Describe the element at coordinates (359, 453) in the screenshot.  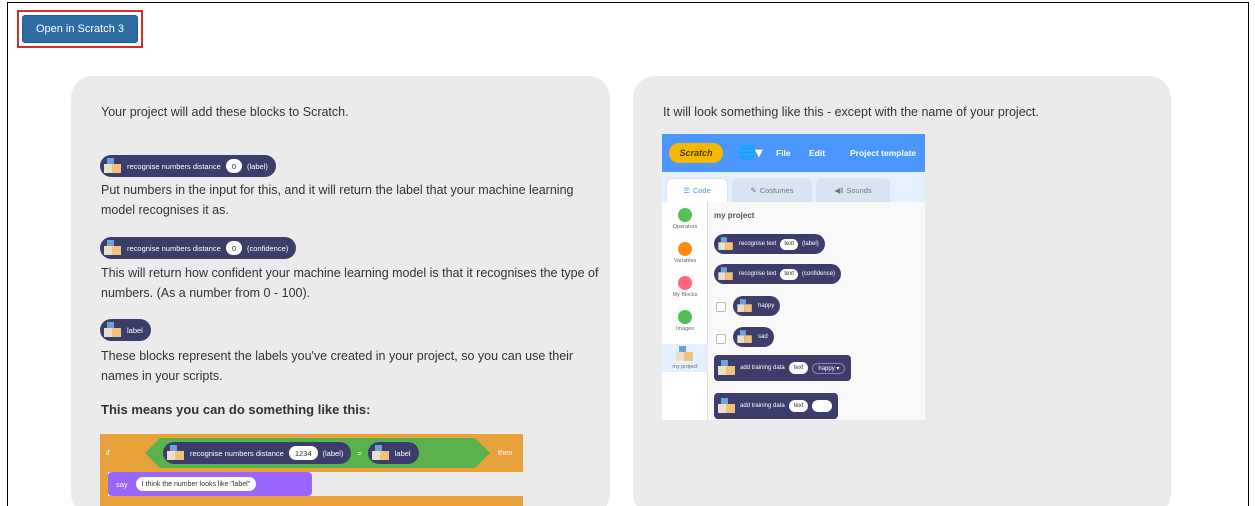
I see `equals-sign: =` at that location.